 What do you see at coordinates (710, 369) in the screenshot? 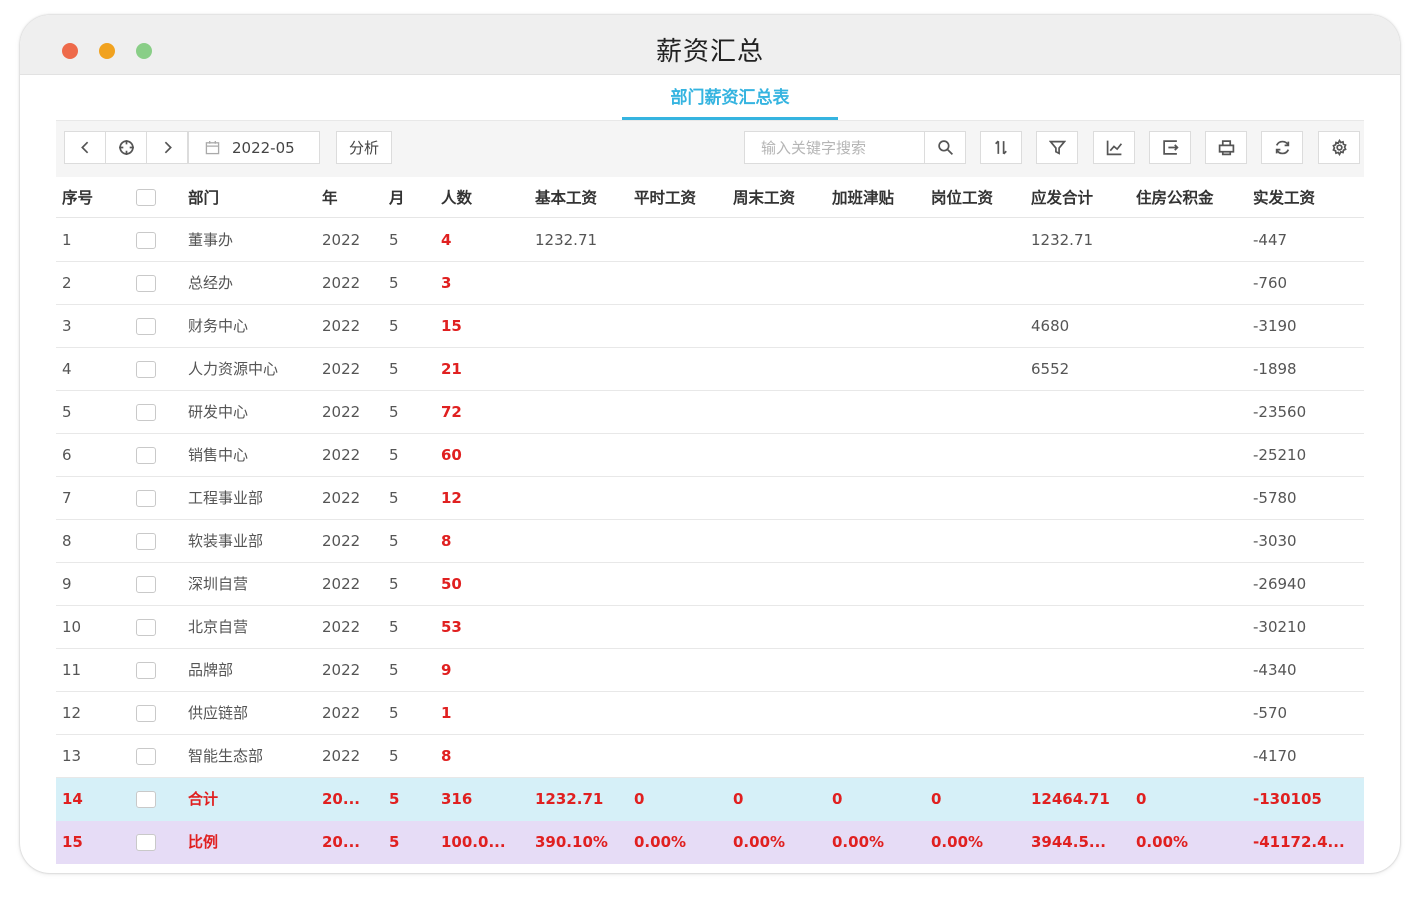
I see `table-row: 4 人力资源中心 2022 5 21 6552 -1898` at bounding box center [710, 369].